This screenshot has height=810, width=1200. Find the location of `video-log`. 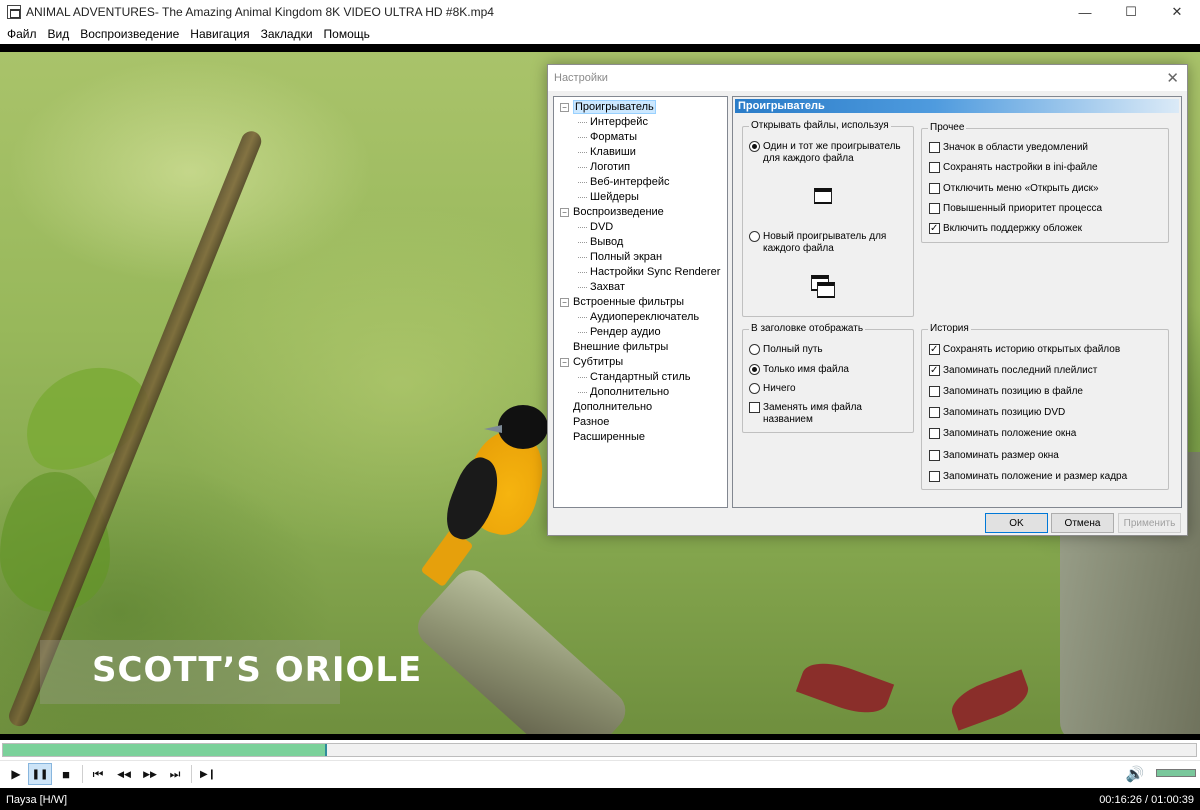

video-log is located at coordinates (521, 648).